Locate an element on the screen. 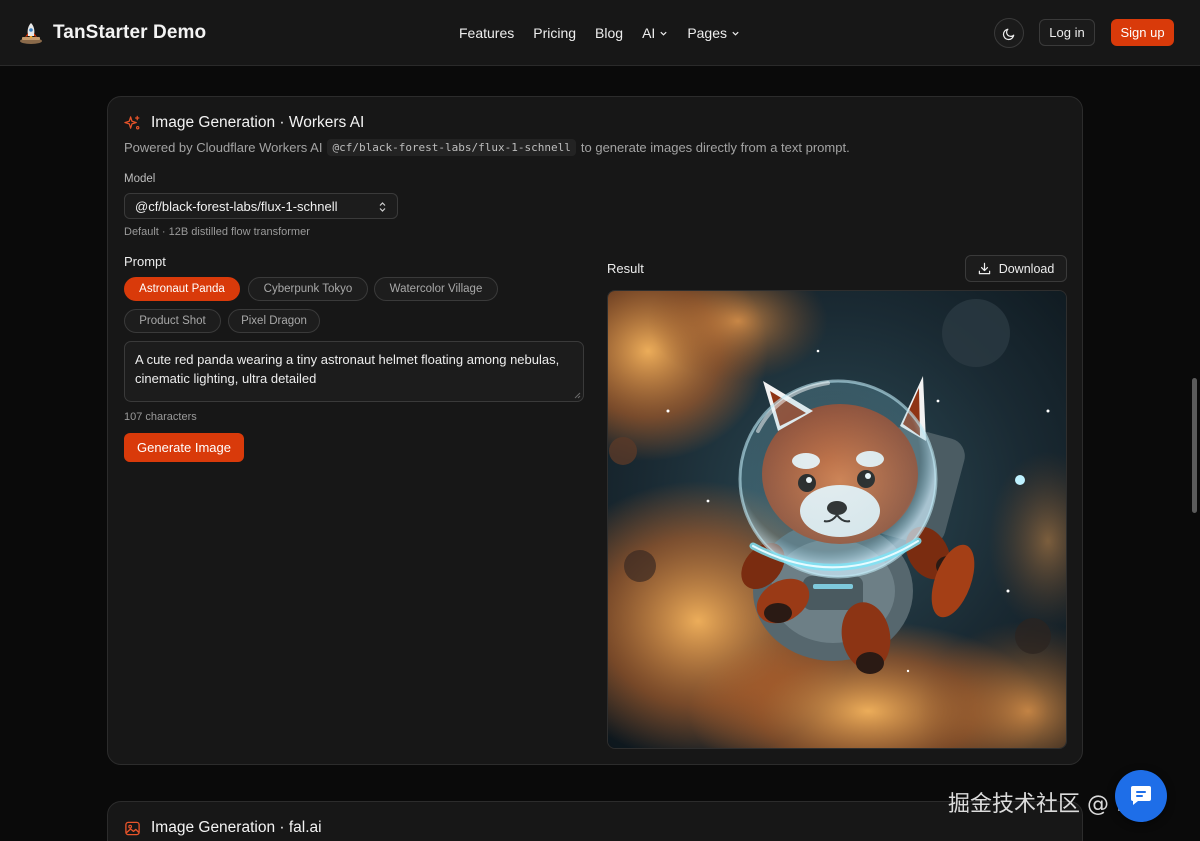  preset-product-shot: Product Shot is located at coordinates (172, 321).